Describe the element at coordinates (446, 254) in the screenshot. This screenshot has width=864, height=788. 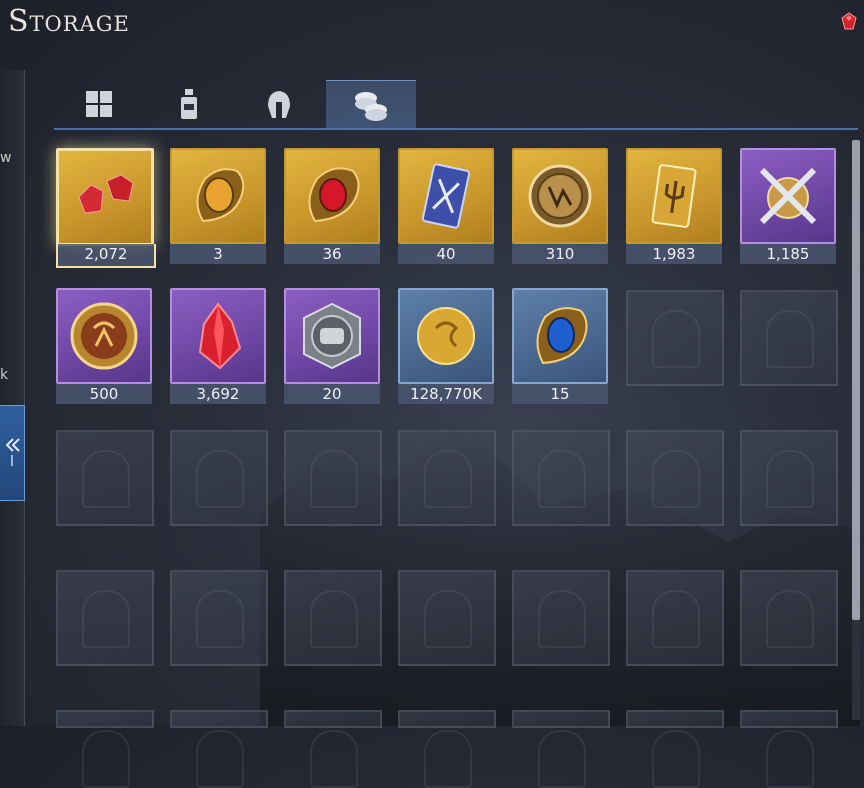
I see `item-count: 40` at that location.